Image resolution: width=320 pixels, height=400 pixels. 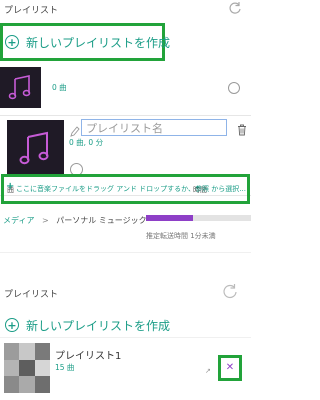 What do you see at coordinates (198, 218) in the screenshot?
I see `transfer-progress-bar` at bounding box center [198, 218].